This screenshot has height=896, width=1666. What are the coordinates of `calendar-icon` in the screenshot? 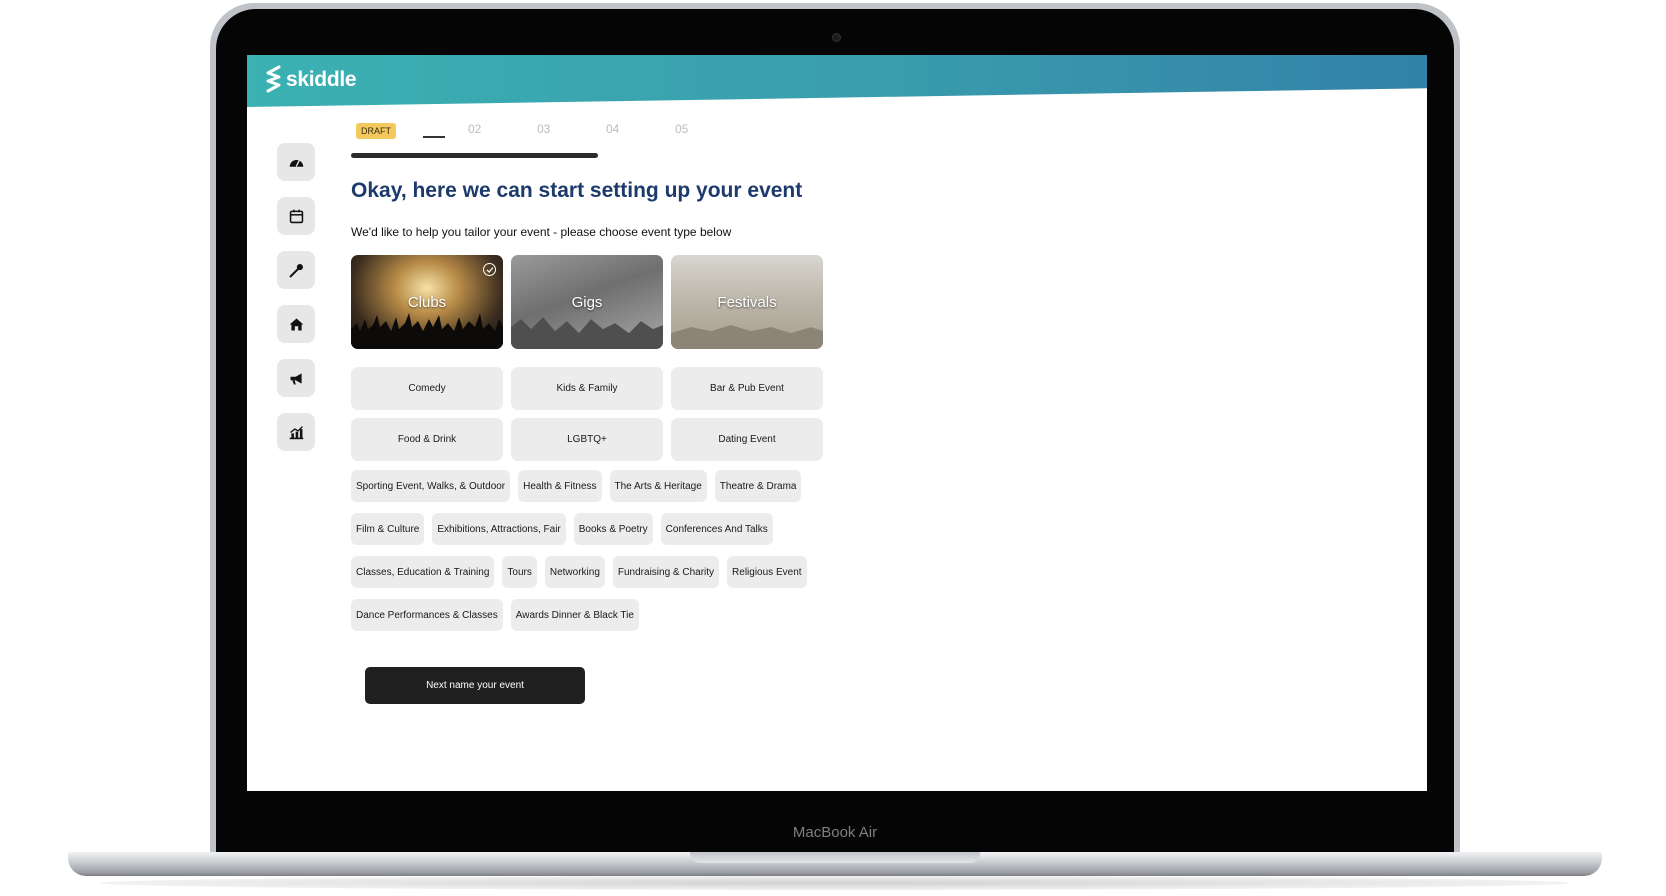 It's located at (296, 216).